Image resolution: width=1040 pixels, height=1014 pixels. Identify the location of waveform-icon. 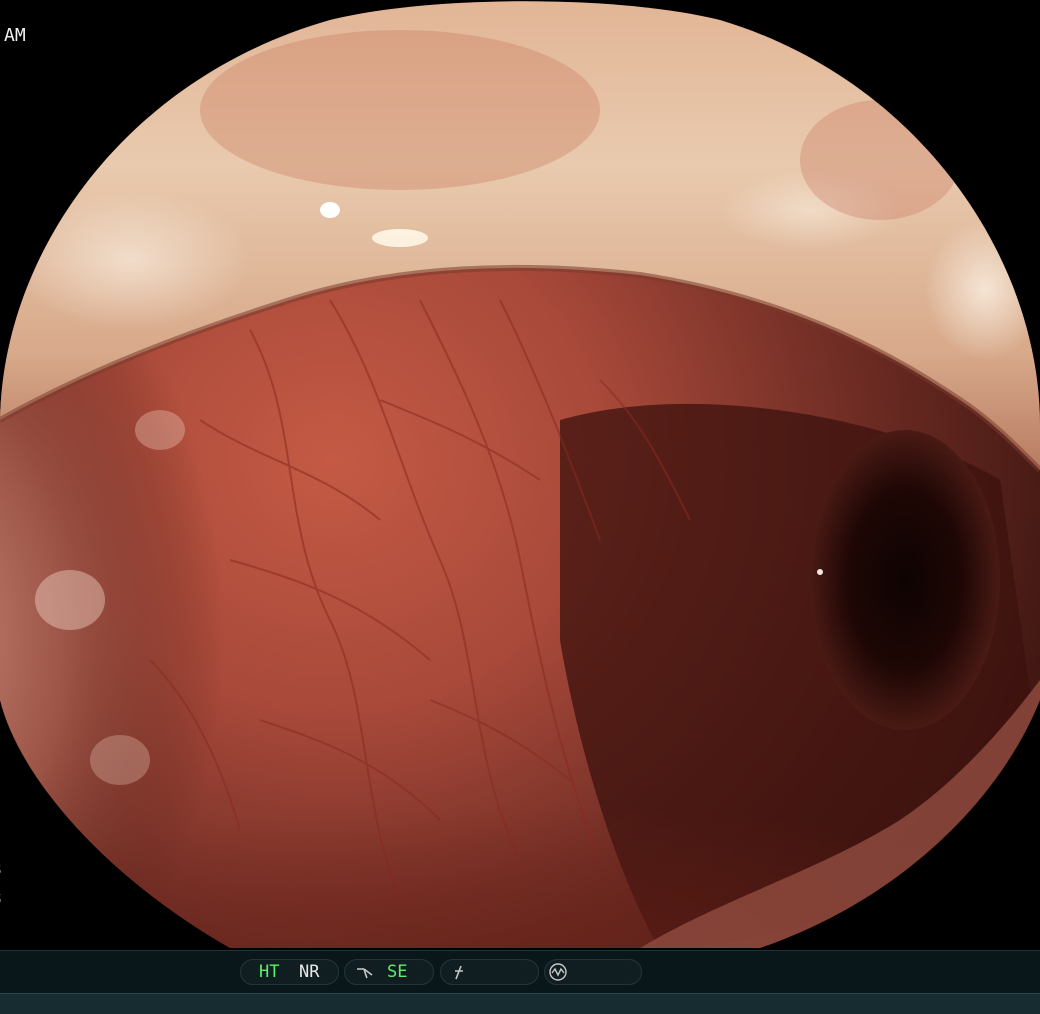
(558, 972).